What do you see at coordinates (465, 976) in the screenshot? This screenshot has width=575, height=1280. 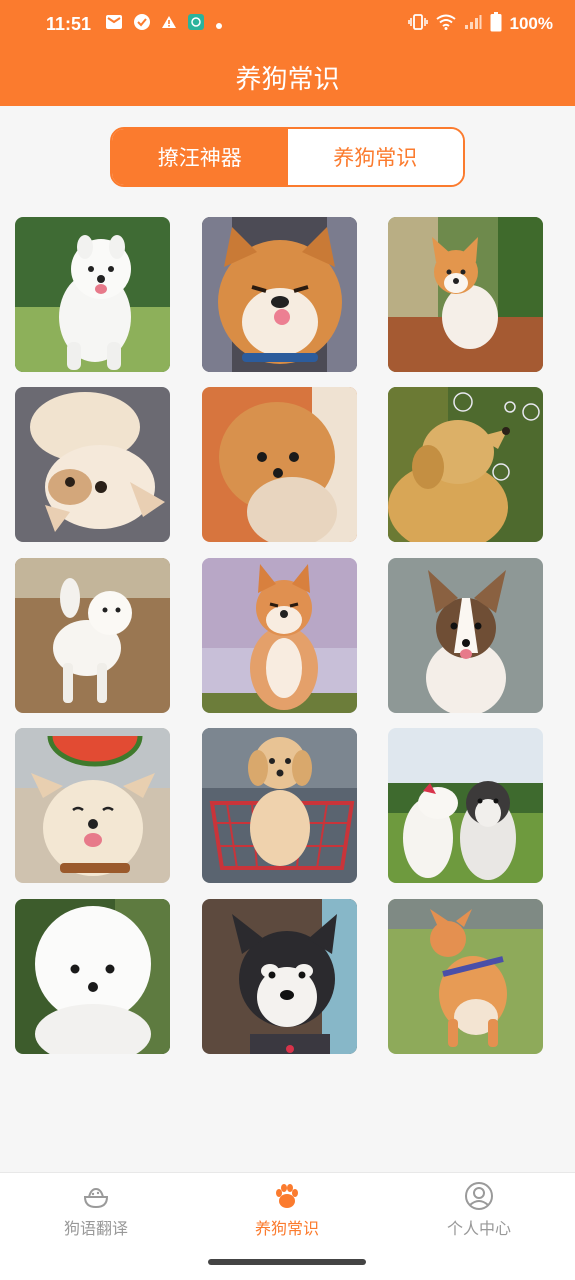 I see `gallery-item-corgi-running` at bounding box center [465, 976].